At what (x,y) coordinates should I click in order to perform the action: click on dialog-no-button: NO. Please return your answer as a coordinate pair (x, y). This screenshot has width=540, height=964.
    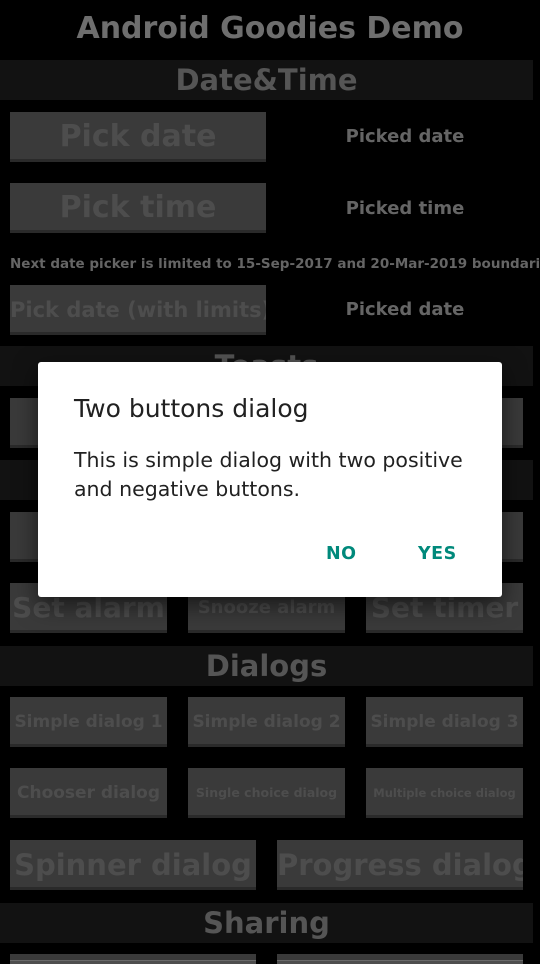
    Looking at the image, I should click on (341, 554).